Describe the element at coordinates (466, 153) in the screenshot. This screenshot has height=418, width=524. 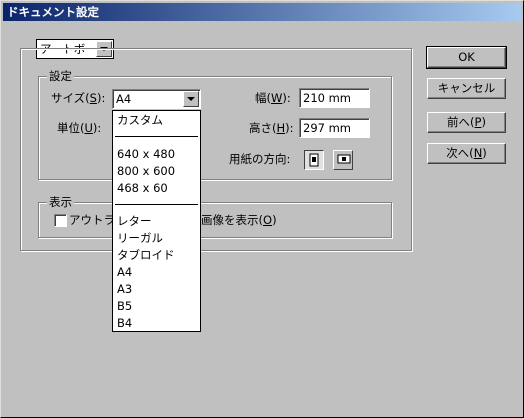
I see `next-button: 次へ(N)` at that location.